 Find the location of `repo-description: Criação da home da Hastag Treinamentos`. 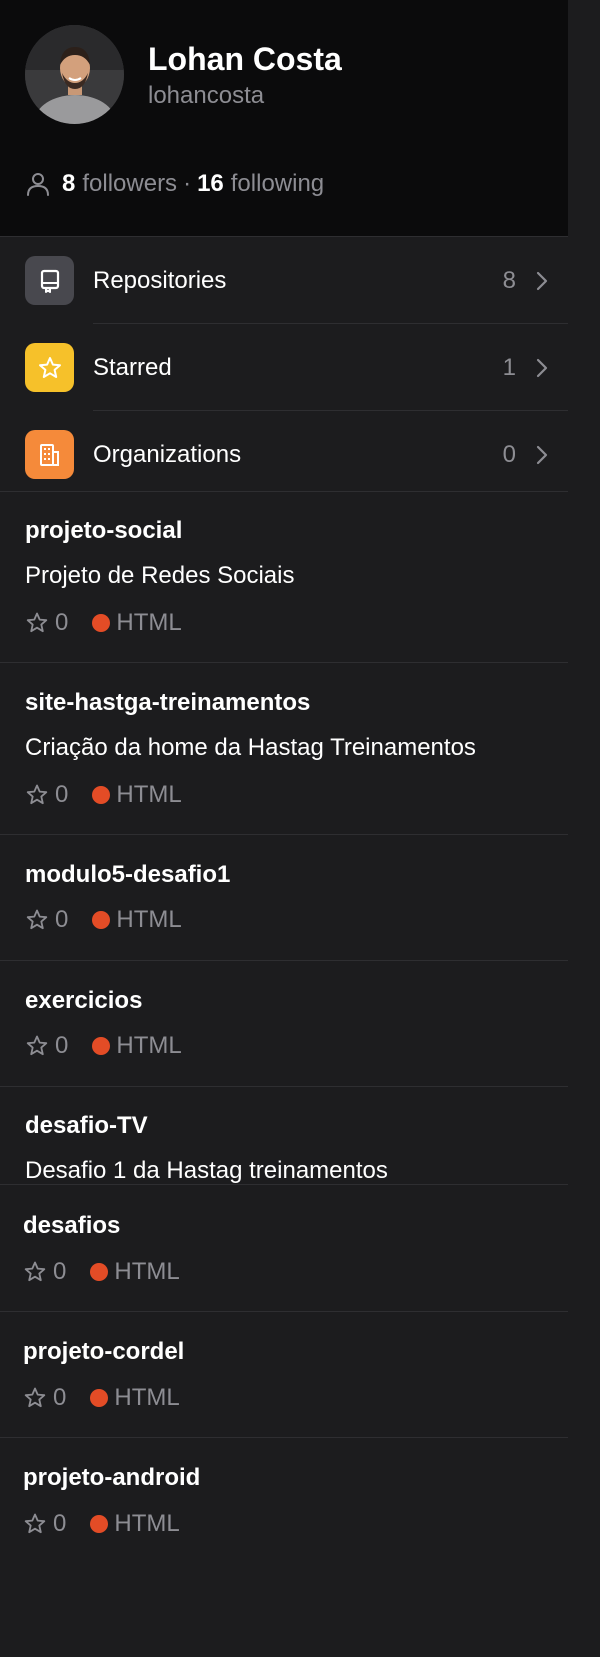

repo-description: Criação da home da Hastag Treinamentos is located at coordinates (250, 747).